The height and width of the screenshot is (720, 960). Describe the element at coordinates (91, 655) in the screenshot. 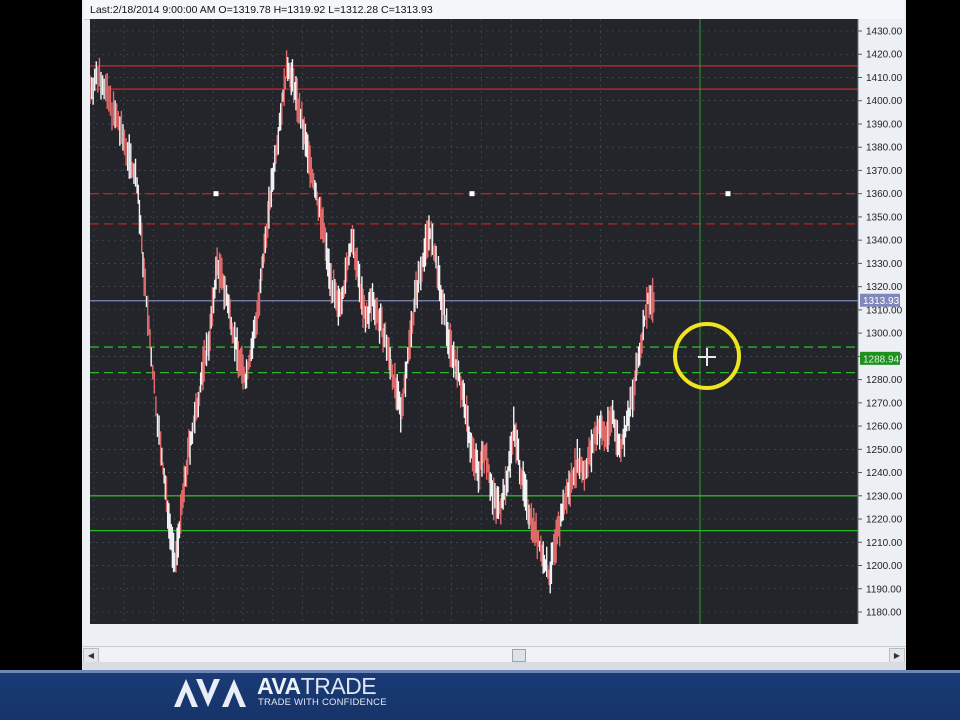

I see `scroll-left-button: ◀` at that location.